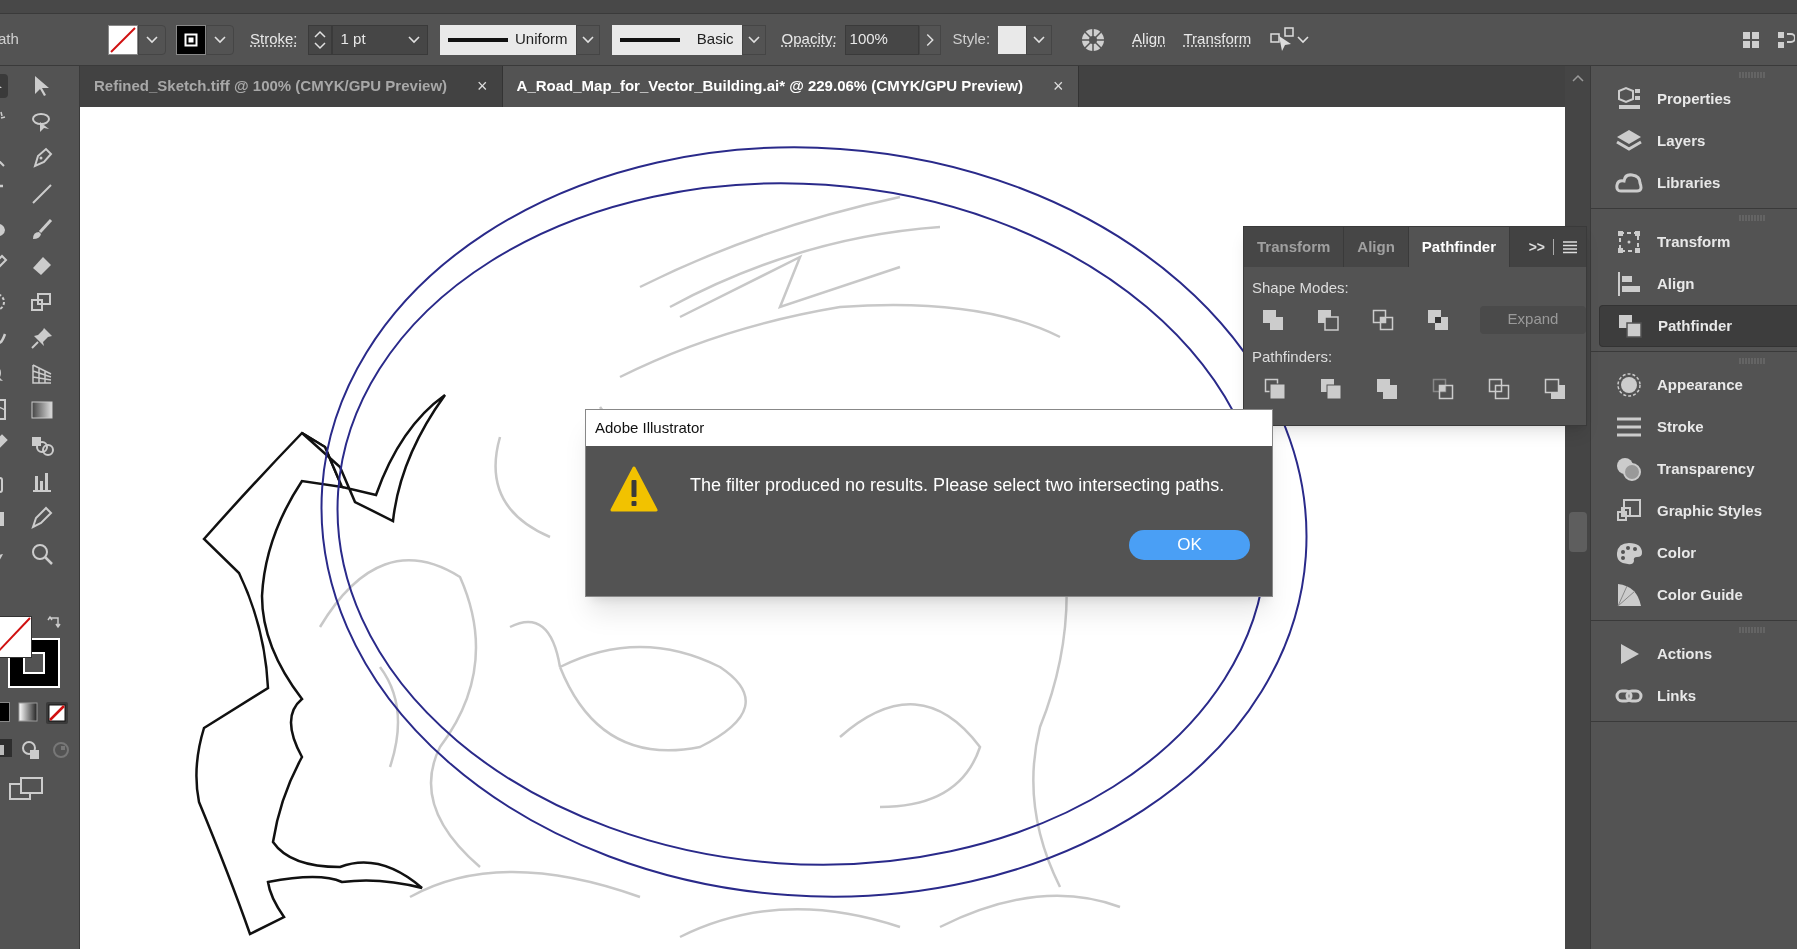  Describe the element at coordinates (1294, 247) in the screenshot. I see `panel-tab: Transform` at that location.